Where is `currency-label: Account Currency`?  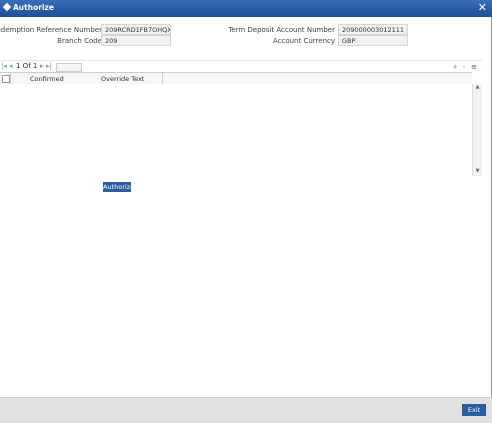
currency-label: Account Currency is located at coordinates (303, 41).